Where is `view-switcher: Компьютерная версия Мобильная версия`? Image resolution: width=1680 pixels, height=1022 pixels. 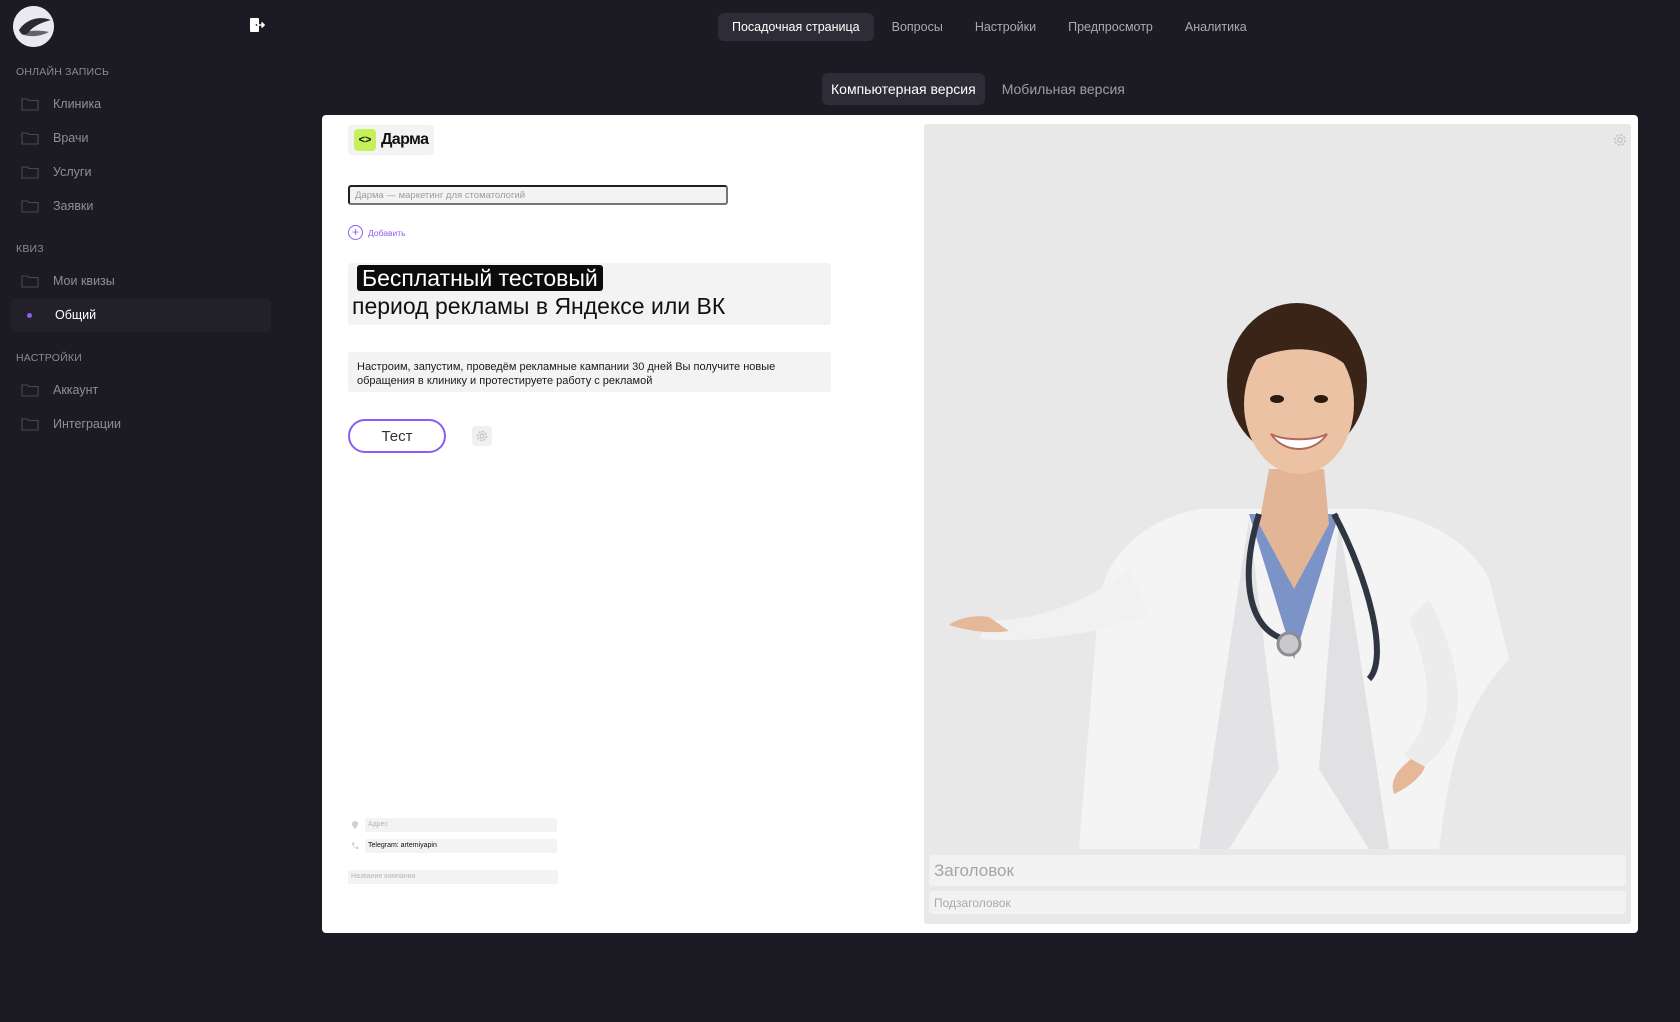 view-switcher: Компьютерная версия Мобильная версия is located at coordinates (978, 88).